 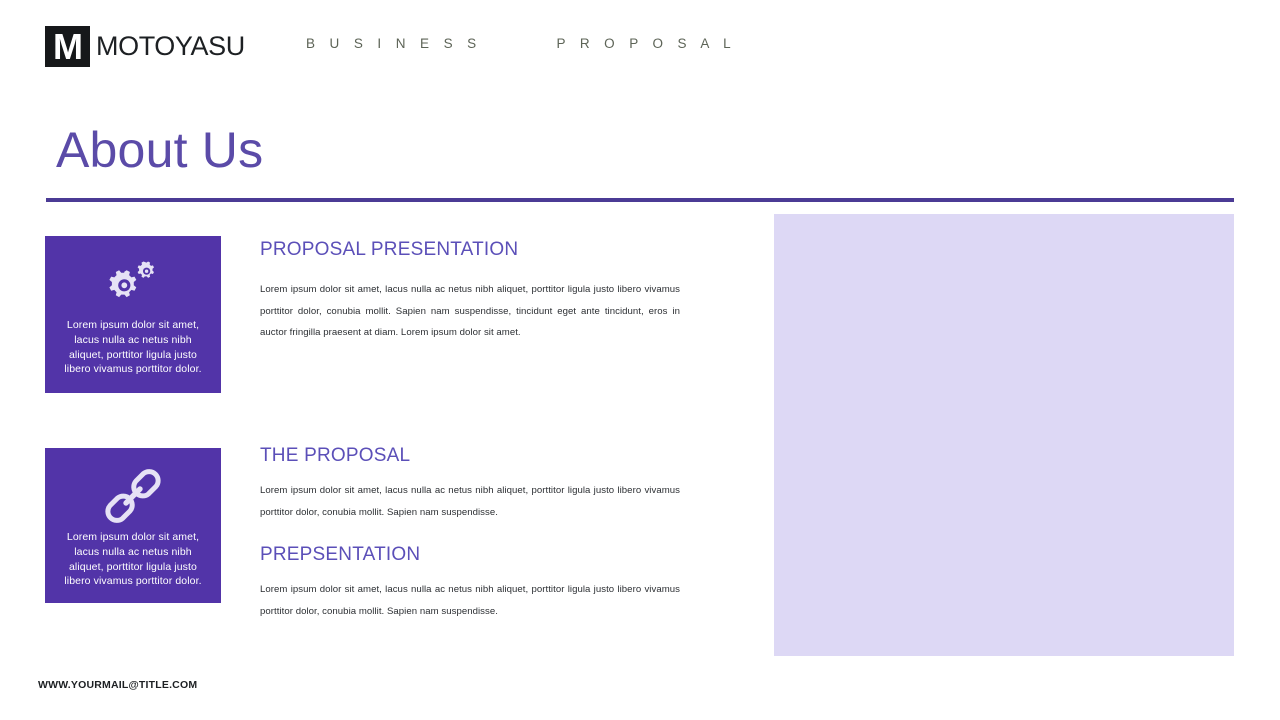 I want to click on page-title: About Us, so click(x=160, y=150).